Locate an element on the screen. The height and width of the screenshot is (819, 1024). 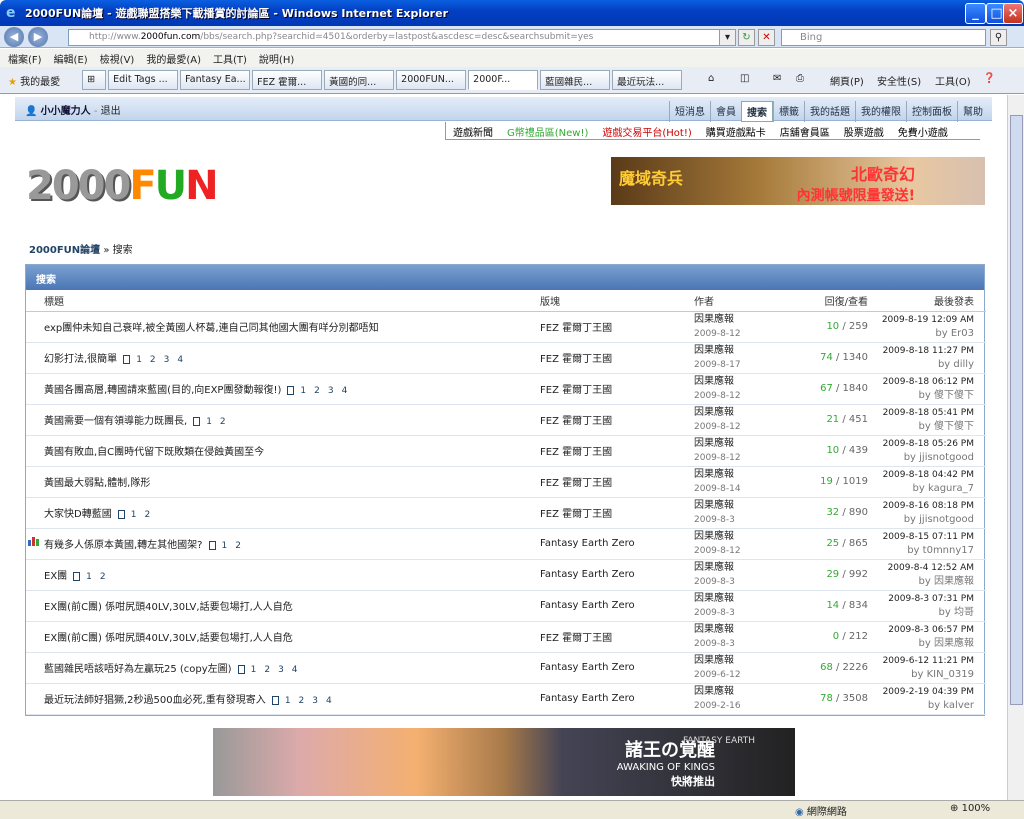
mail-icon: ✉ is located at coordinates (777, 78).